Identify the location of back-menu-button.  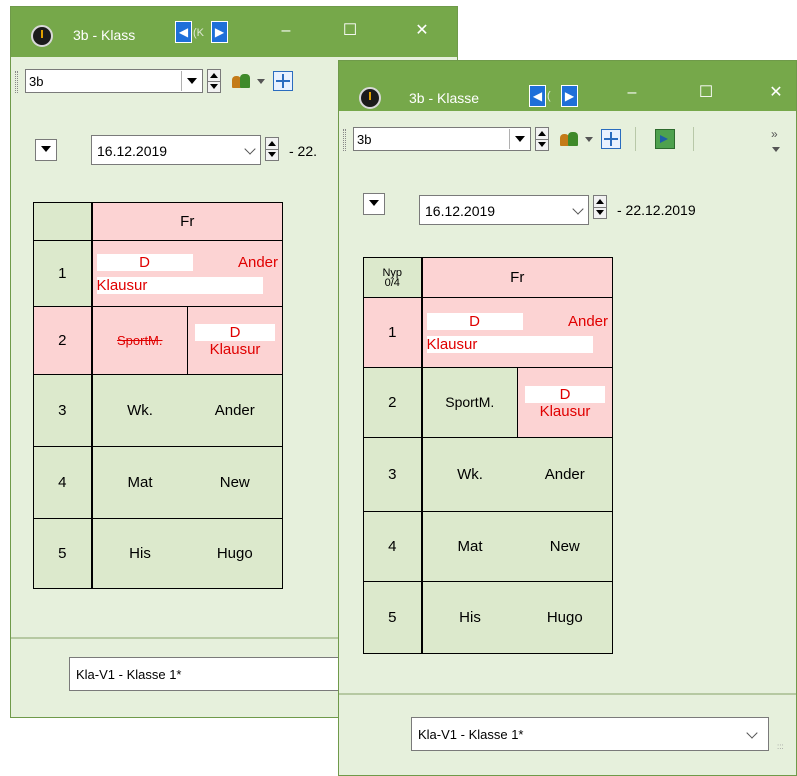
(46, 150).